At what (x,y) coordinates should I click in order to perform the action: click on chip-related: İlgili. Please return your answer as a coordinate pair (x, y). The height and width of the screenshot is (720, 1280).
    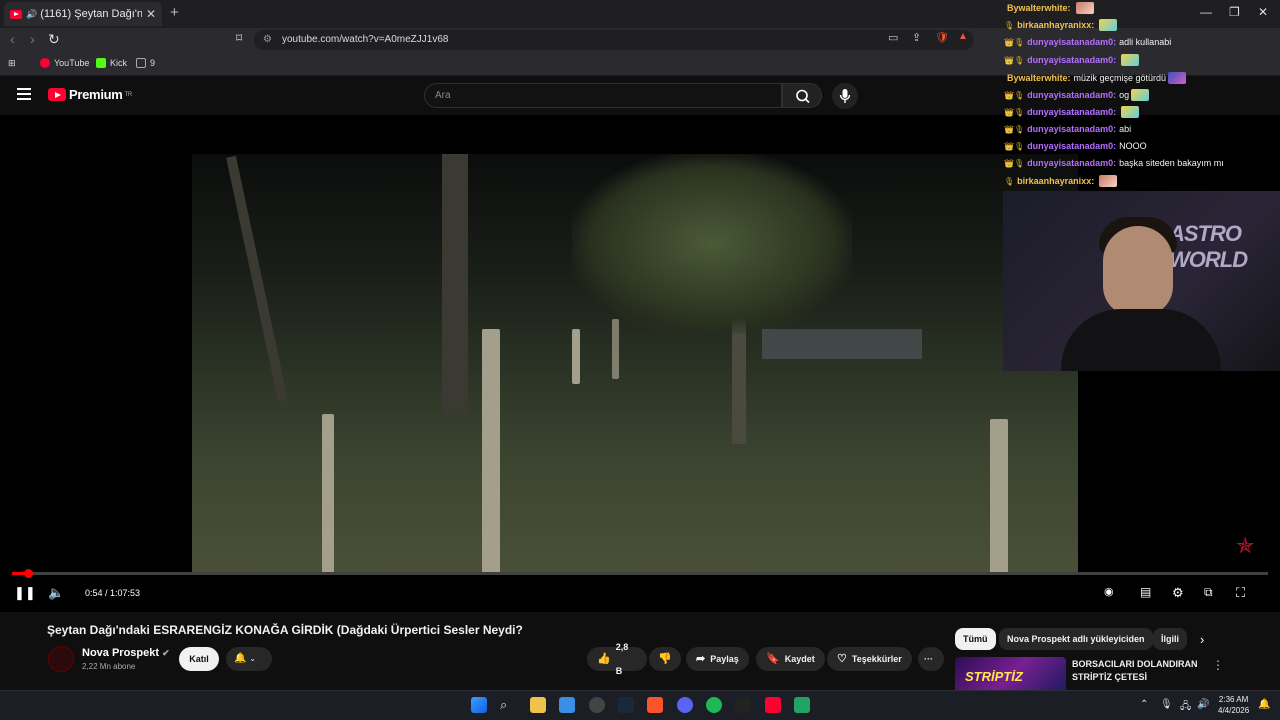
    Looking at the image, I should click on (1170, 639).